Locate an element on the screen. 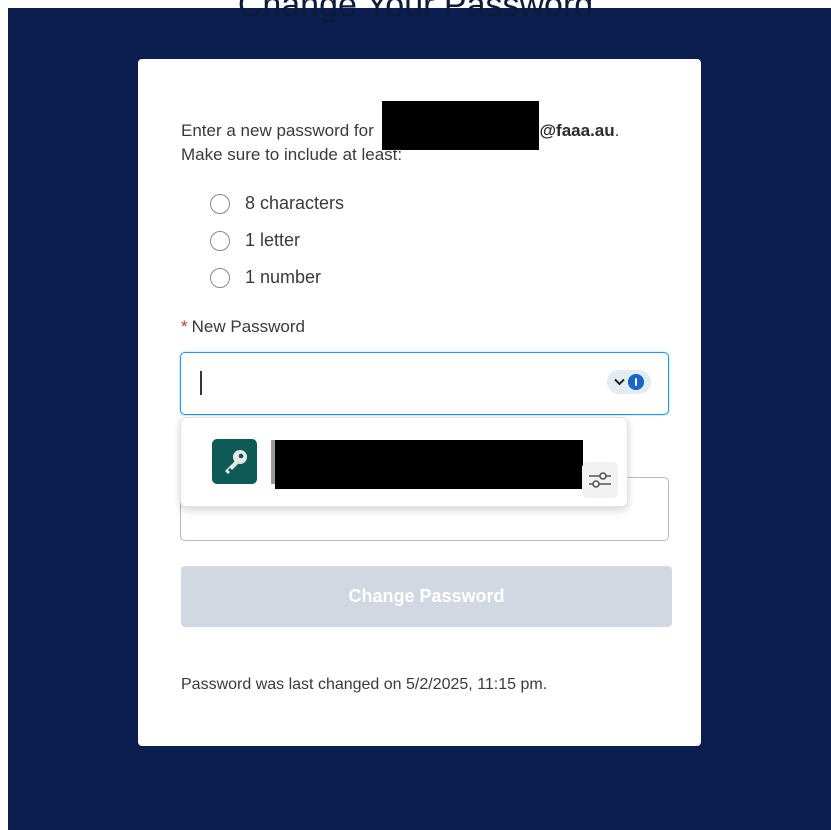  redacted-email-username is located at coordinates (461, 125).